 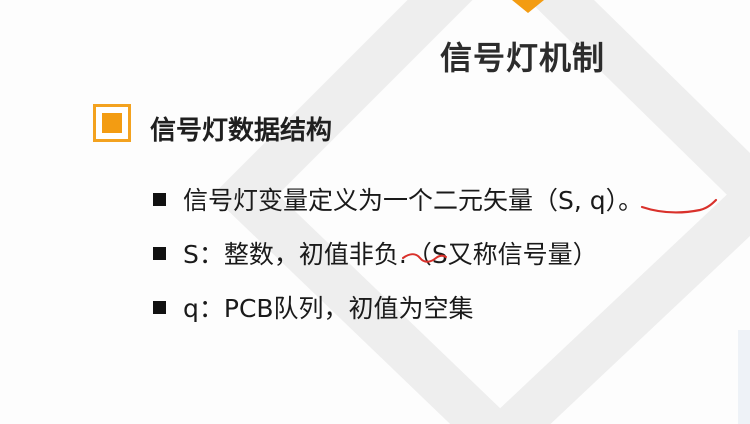 I want to click on orange-square-inner, so click(x=112, y=123).